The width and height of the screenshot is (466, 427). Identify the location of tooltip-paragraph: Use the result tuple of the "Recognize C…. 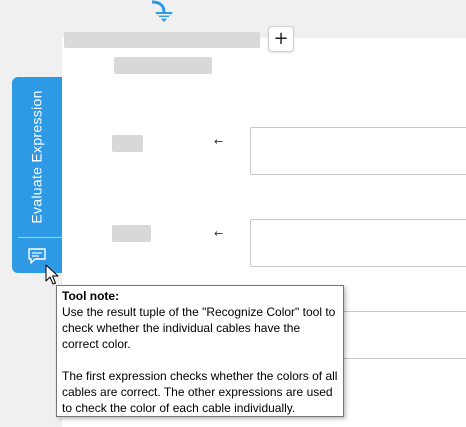
(199, 328).